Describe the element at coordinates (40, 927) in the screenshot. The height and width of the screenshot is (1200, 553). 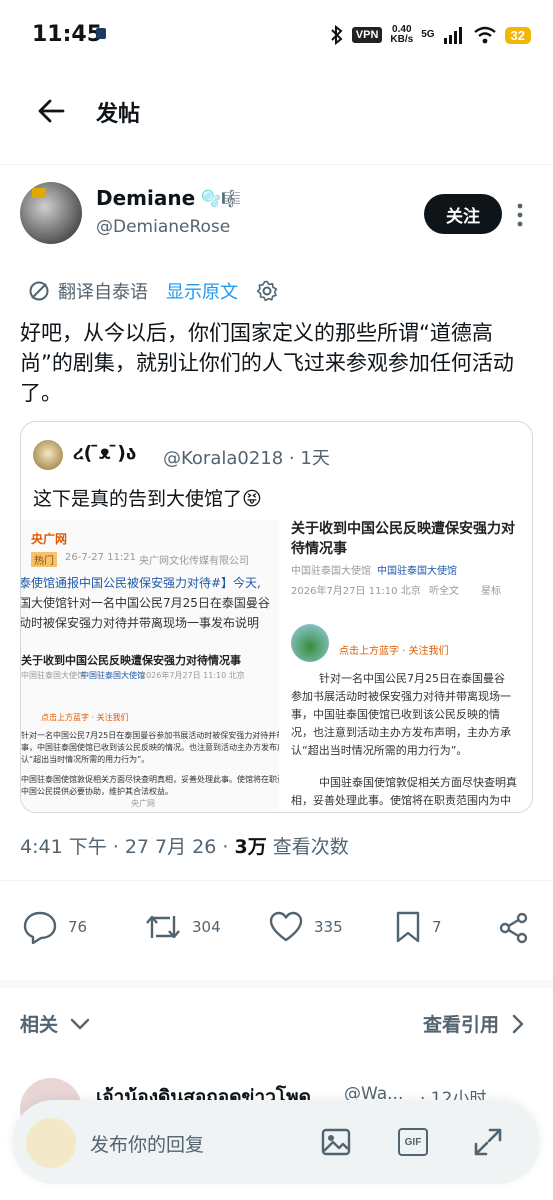
I see `reply-icon` at that location.